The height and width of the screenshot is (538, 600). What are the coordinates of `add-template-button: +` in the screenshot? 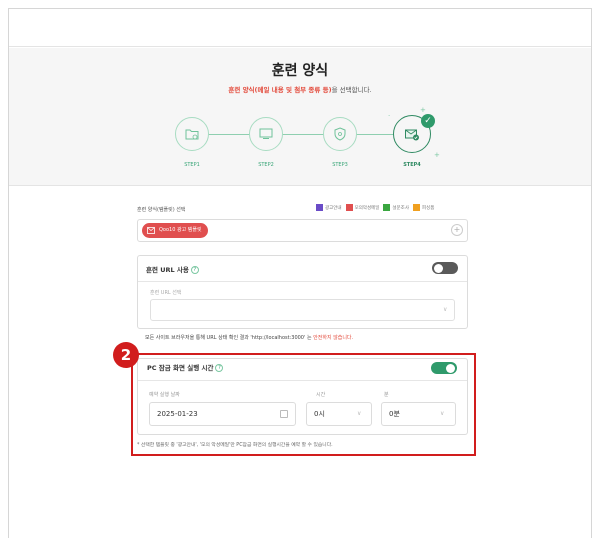 It's located at (457, 230).